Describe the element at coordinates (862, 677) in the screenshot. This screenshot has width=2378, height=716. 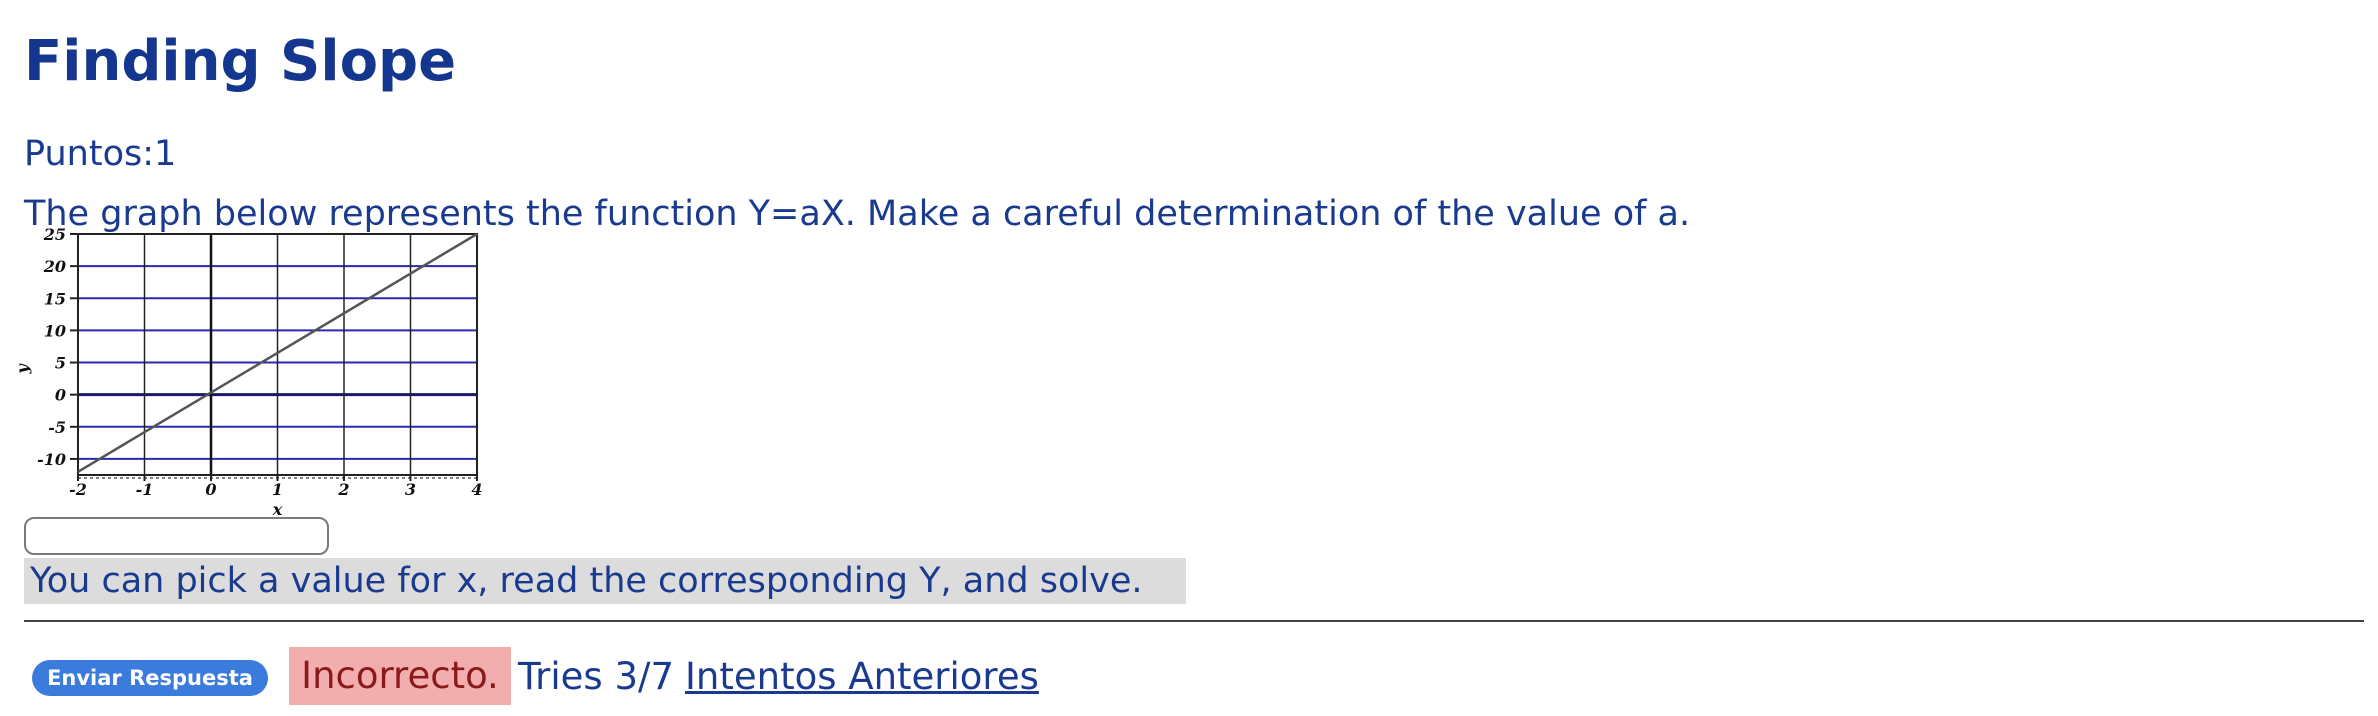
I see `previous-attempts-link: Intentos Anteriores` at that location.